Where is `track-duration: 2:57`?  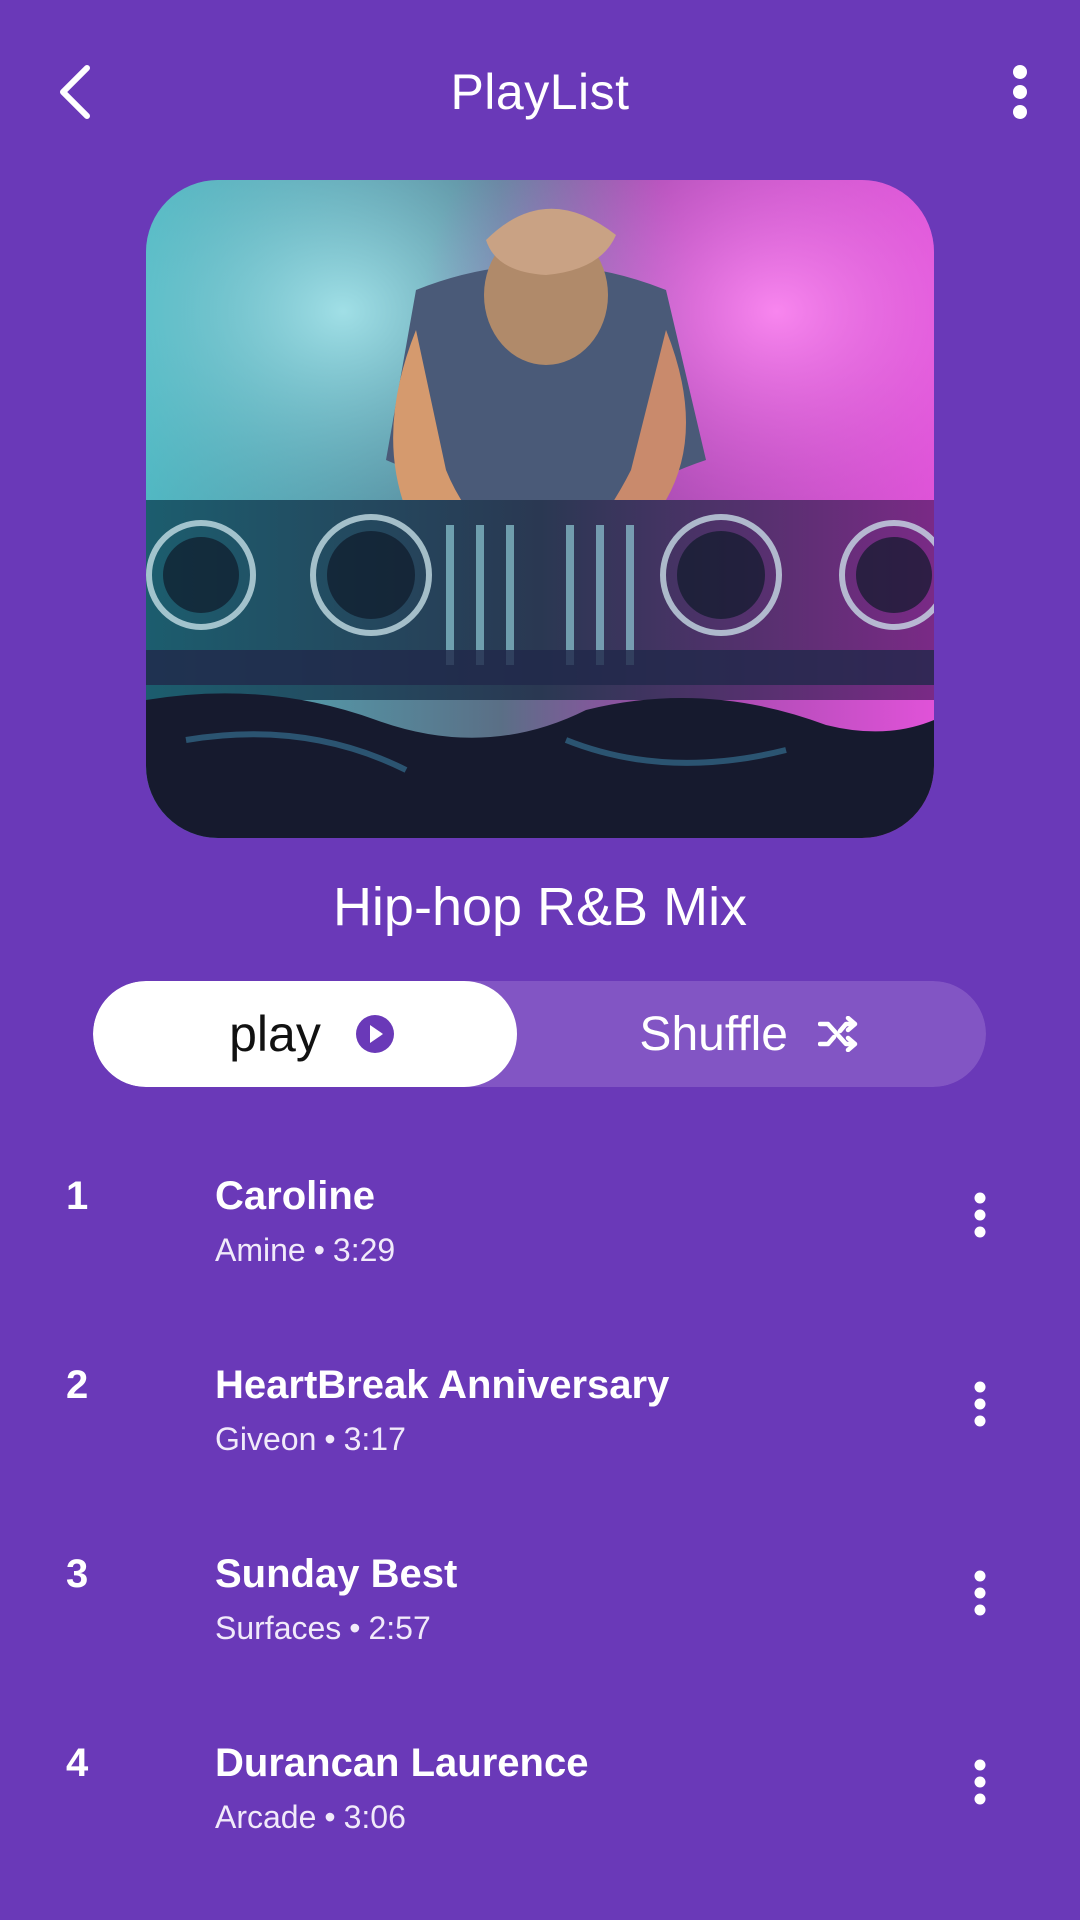
track-duration: 2:57 is located at coordinates (399, 1628).